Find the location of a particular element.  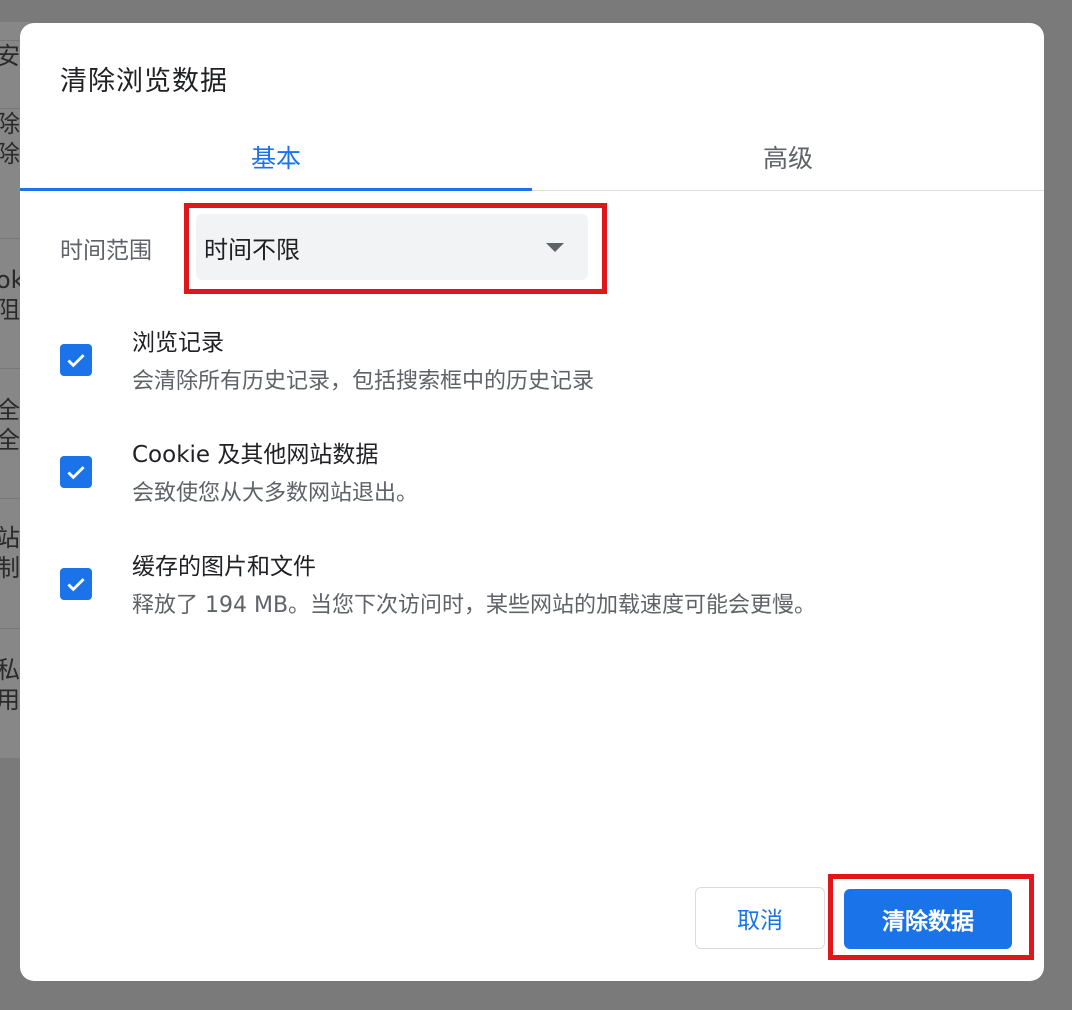

tab-selected-indicator is located at coordinates (276, 189).